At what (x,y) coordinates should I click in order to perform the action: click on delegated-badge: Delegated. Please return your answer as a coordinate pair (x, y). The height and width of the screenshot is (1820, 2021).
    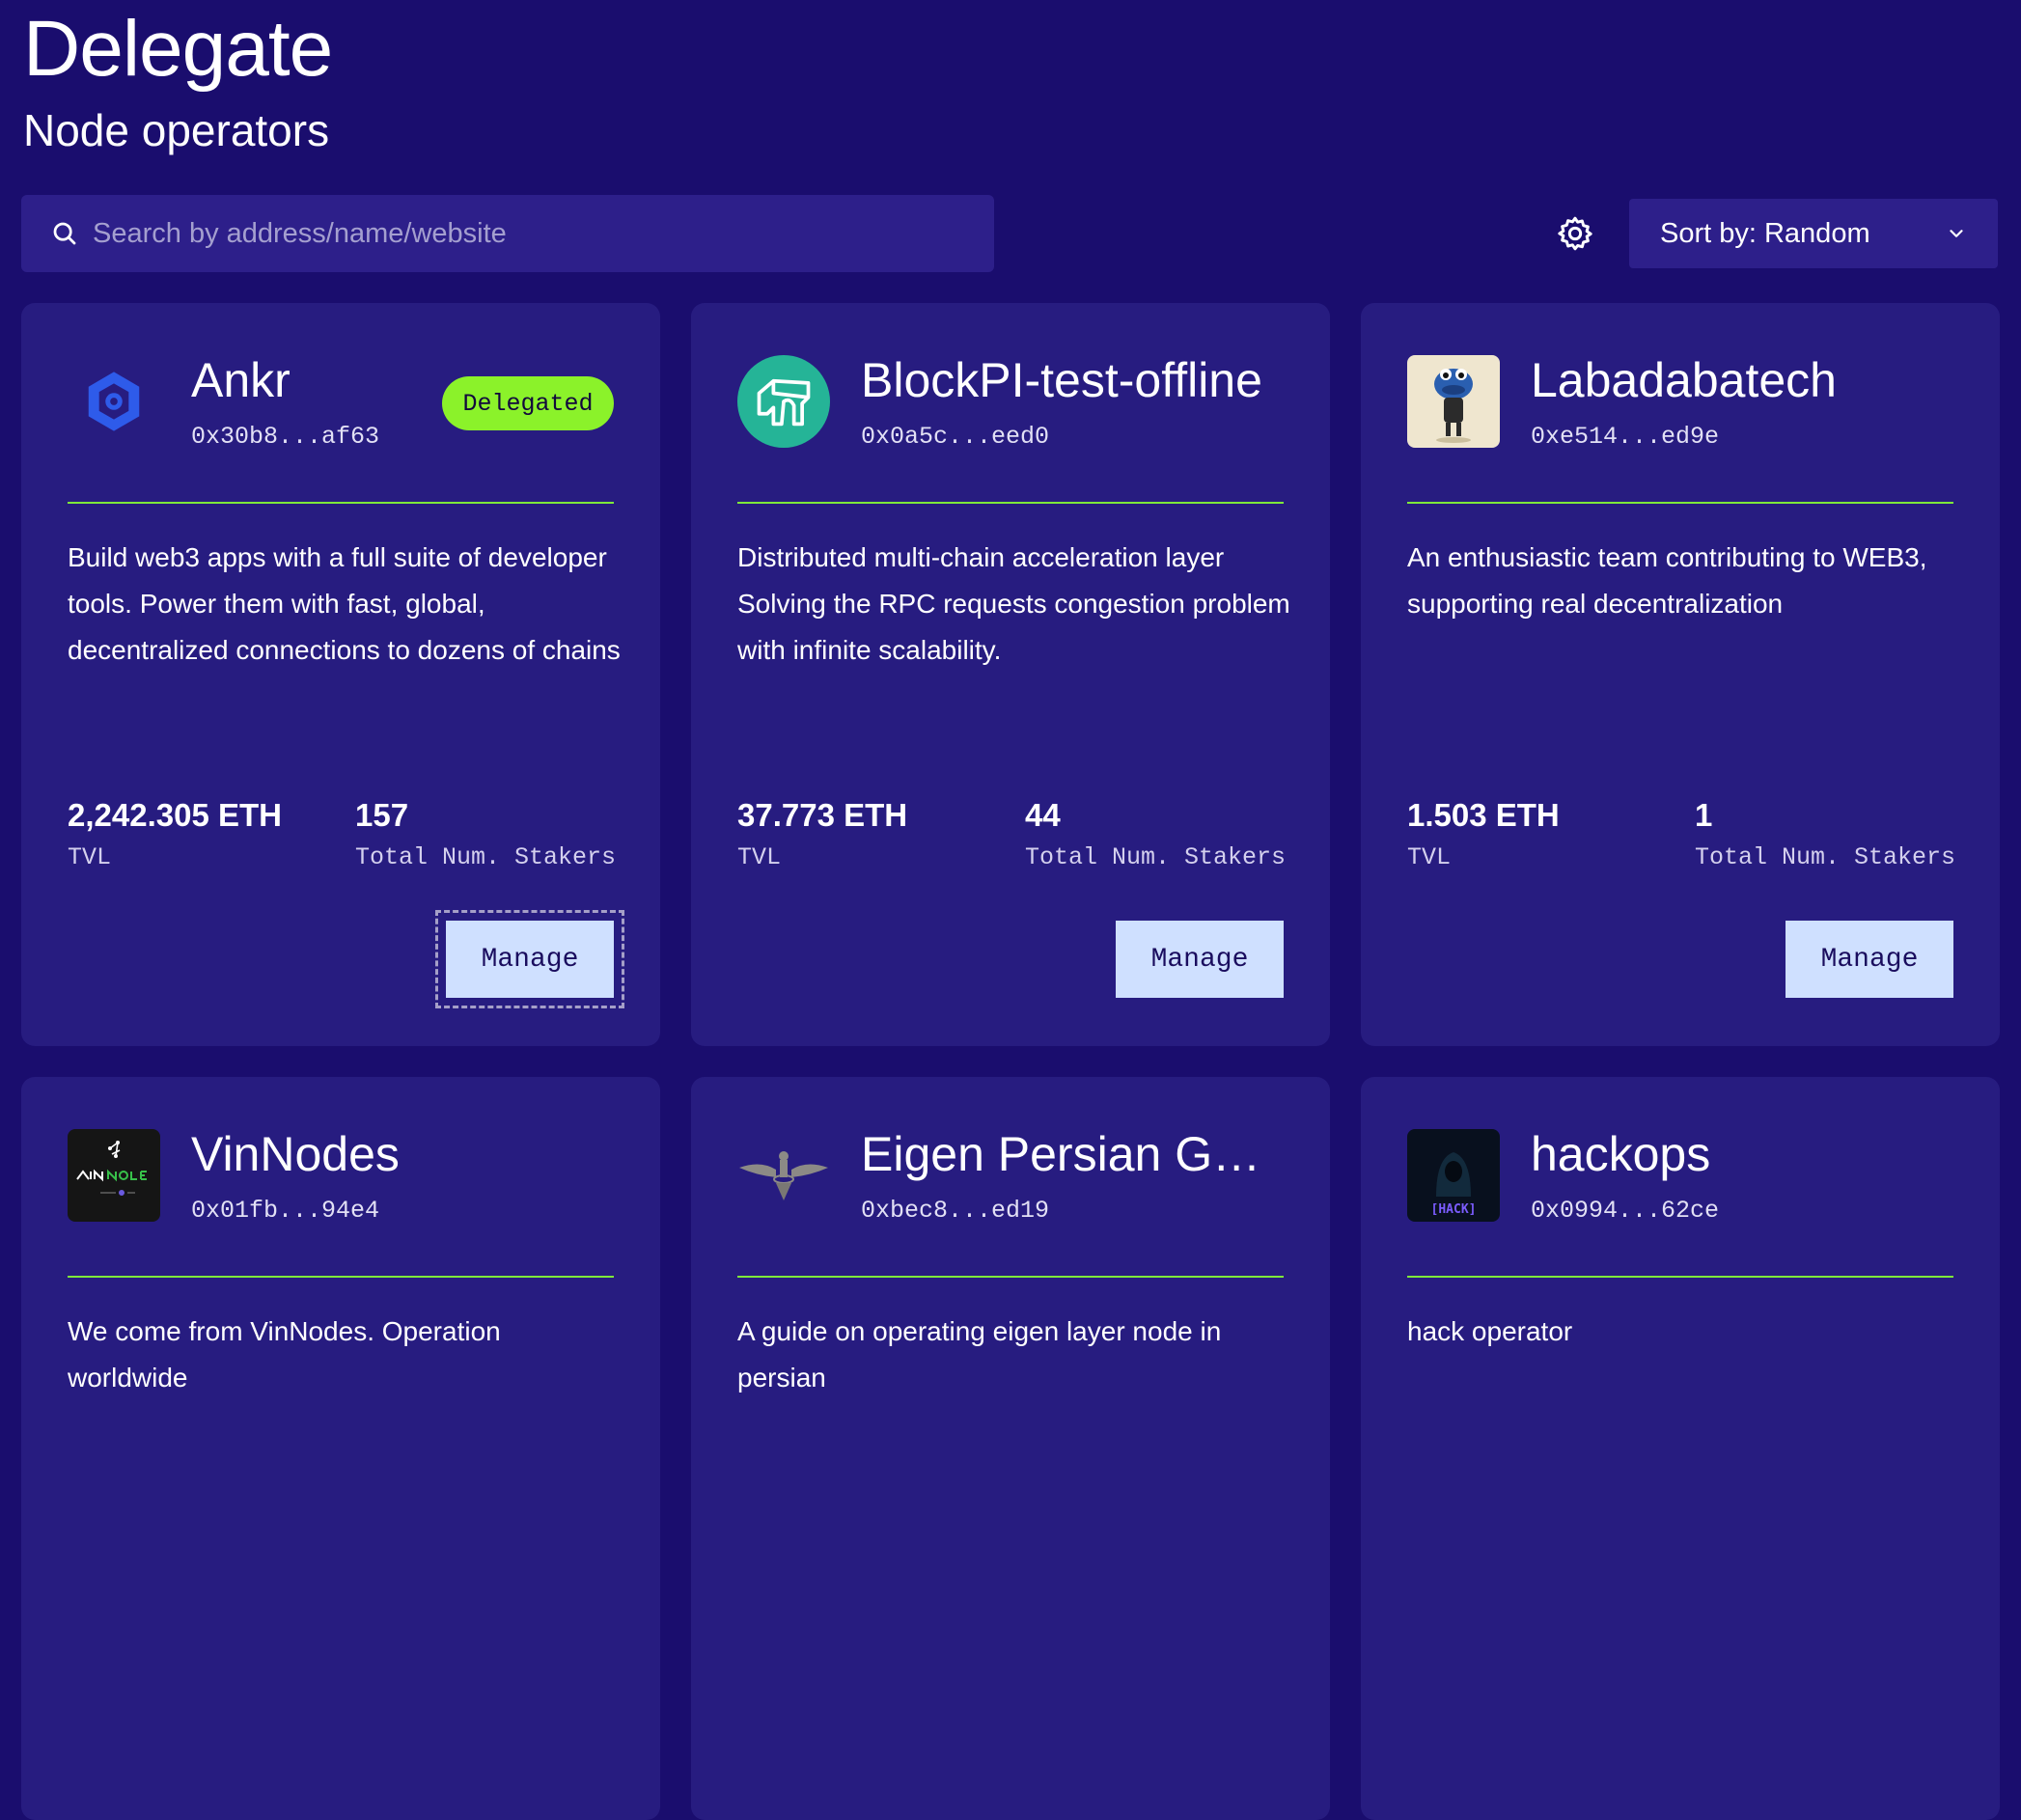
    Looking at the image, I should click on (528, 403).